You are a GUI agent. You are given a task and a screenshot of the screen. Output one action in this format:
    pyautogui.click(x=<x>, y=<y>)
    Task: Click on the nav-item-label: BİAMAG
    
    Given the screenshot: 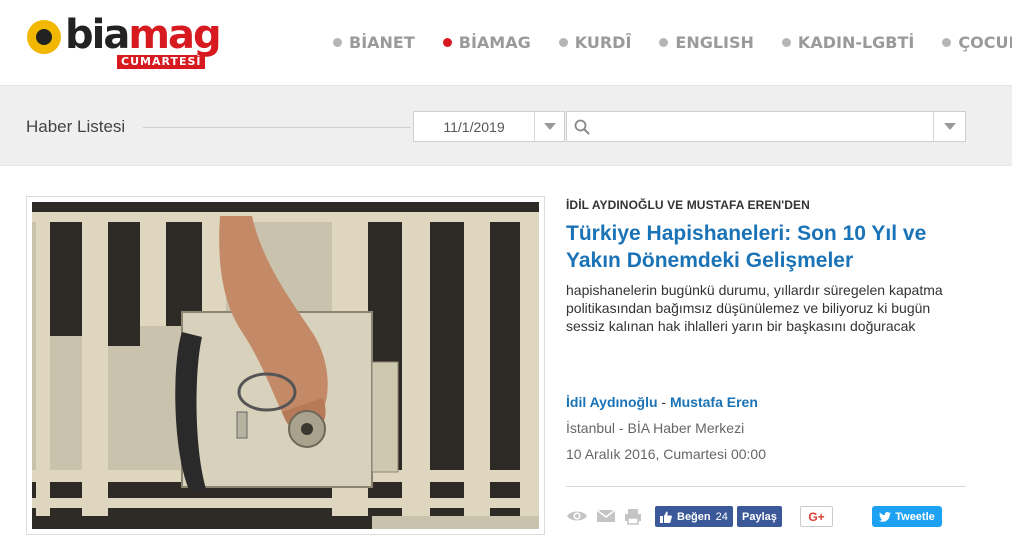 What is the action you would take?
    pyautogui.click(x=494, y=42)
    